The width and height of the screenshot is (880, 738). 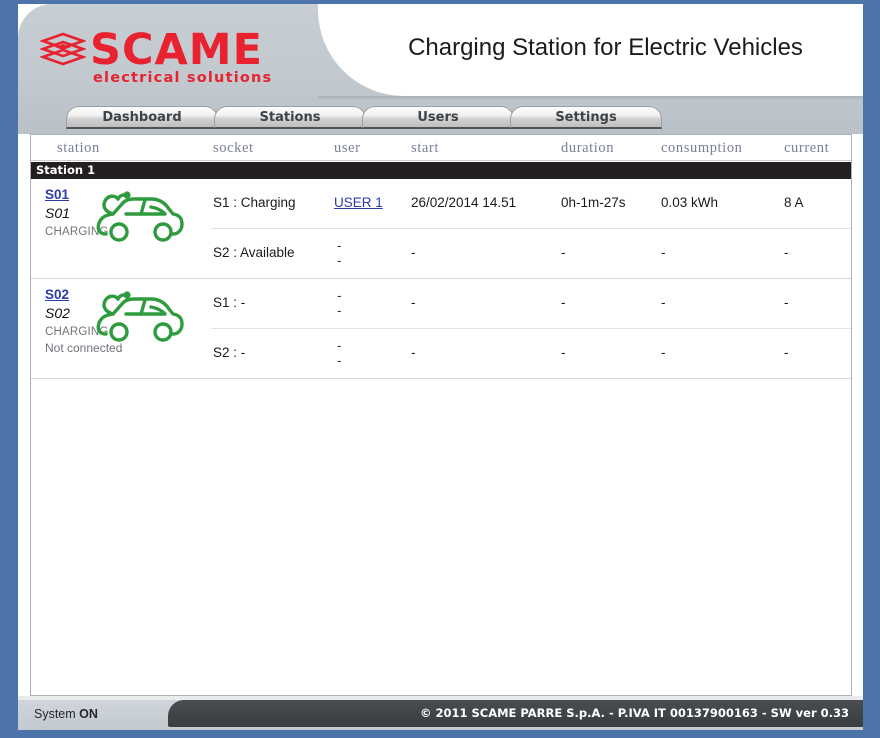 What do you see at coordinates (464, 202) in the screenshot?
I see `start-value: 26/02/2014 14.51` at bounding box center [464, 202].